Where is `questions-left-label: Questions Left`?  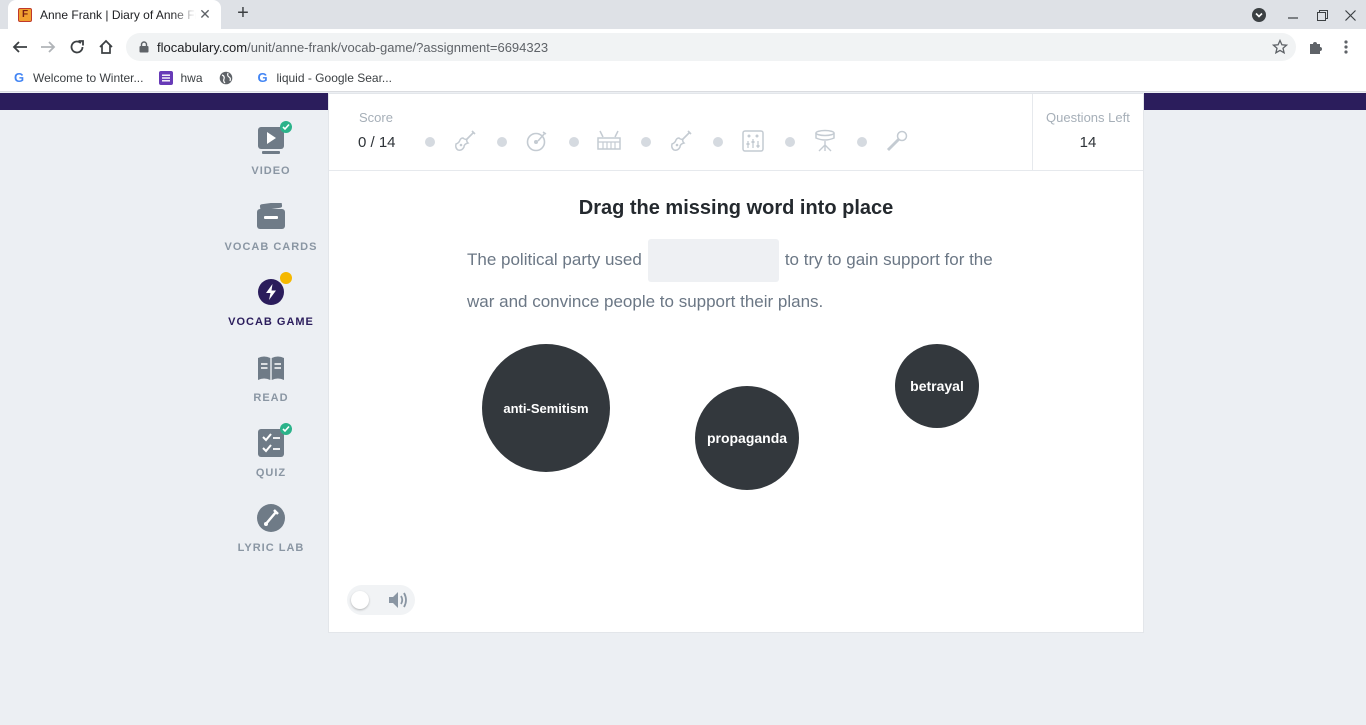
questions-left-label: Questions Left is located at coordinates (1088, 117).